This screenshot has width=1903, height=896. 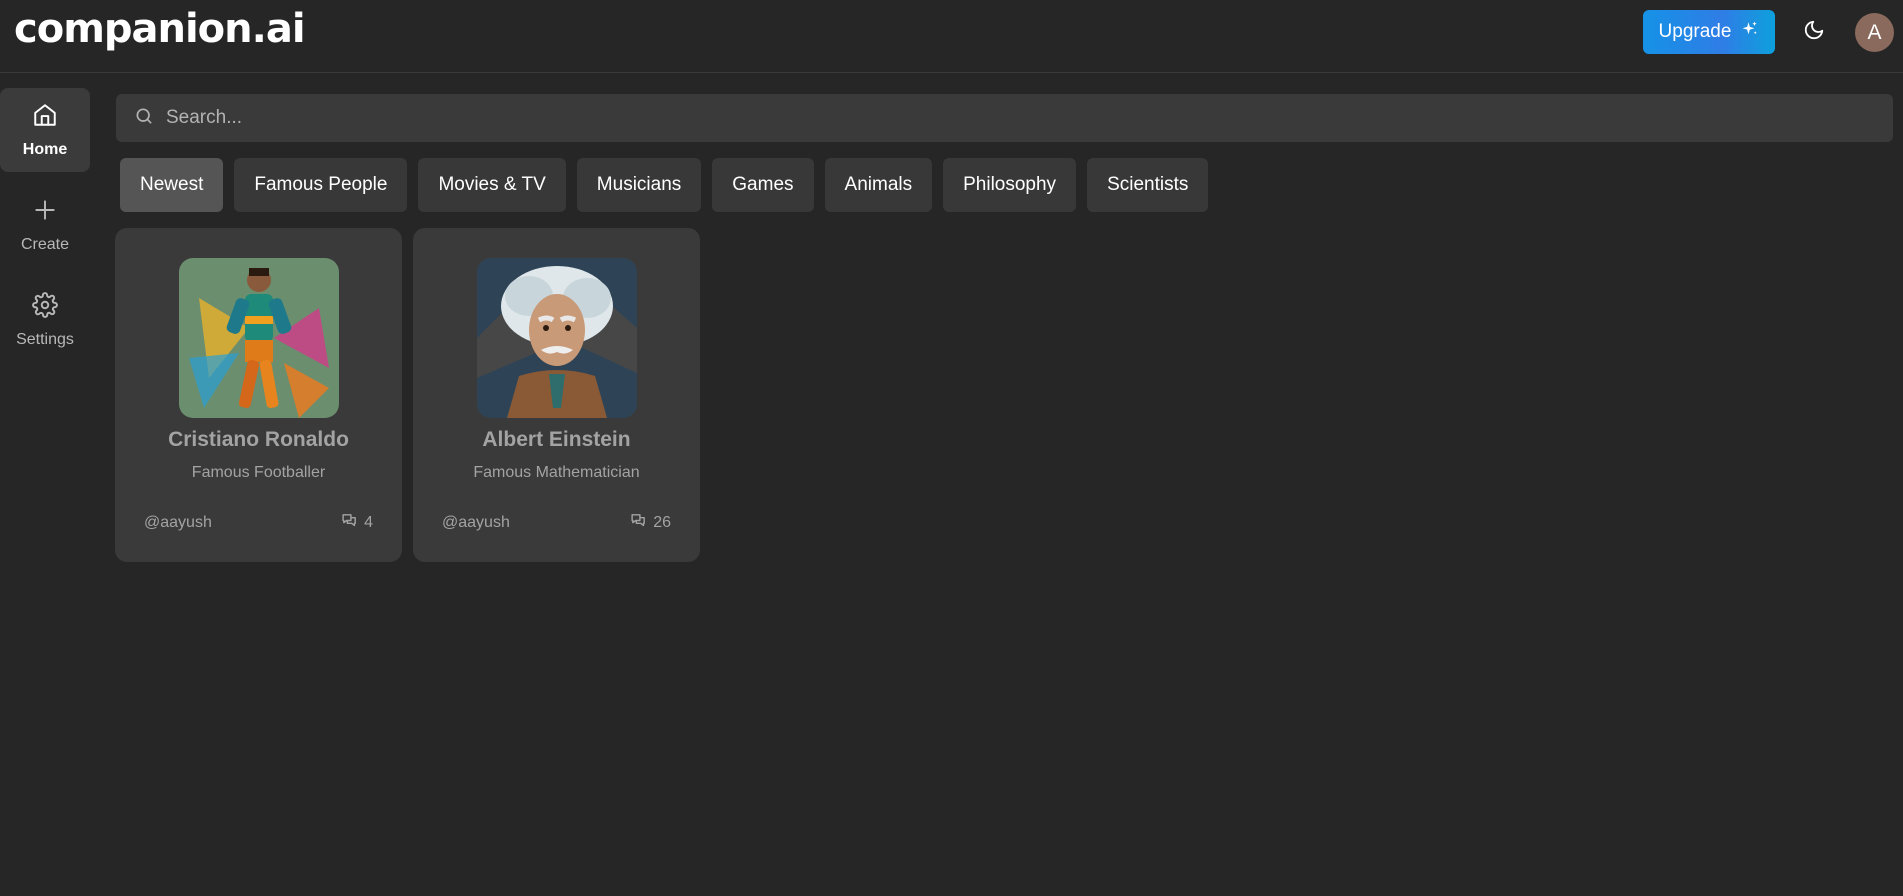 I want to click on companion-footer: @aayush 26, so click(x=556, y=523).